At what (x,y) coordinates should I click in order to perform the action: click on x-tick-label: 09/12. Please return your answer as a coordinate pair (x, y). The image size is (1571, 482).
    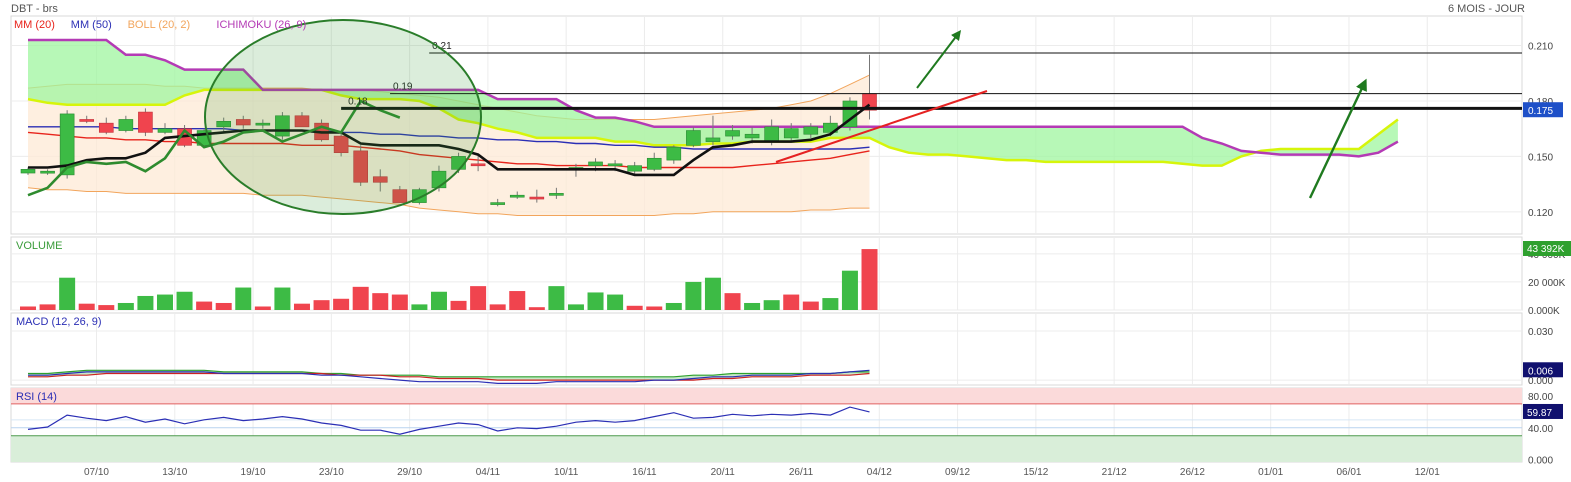
    Looking at the image, I should click on (957, 472).